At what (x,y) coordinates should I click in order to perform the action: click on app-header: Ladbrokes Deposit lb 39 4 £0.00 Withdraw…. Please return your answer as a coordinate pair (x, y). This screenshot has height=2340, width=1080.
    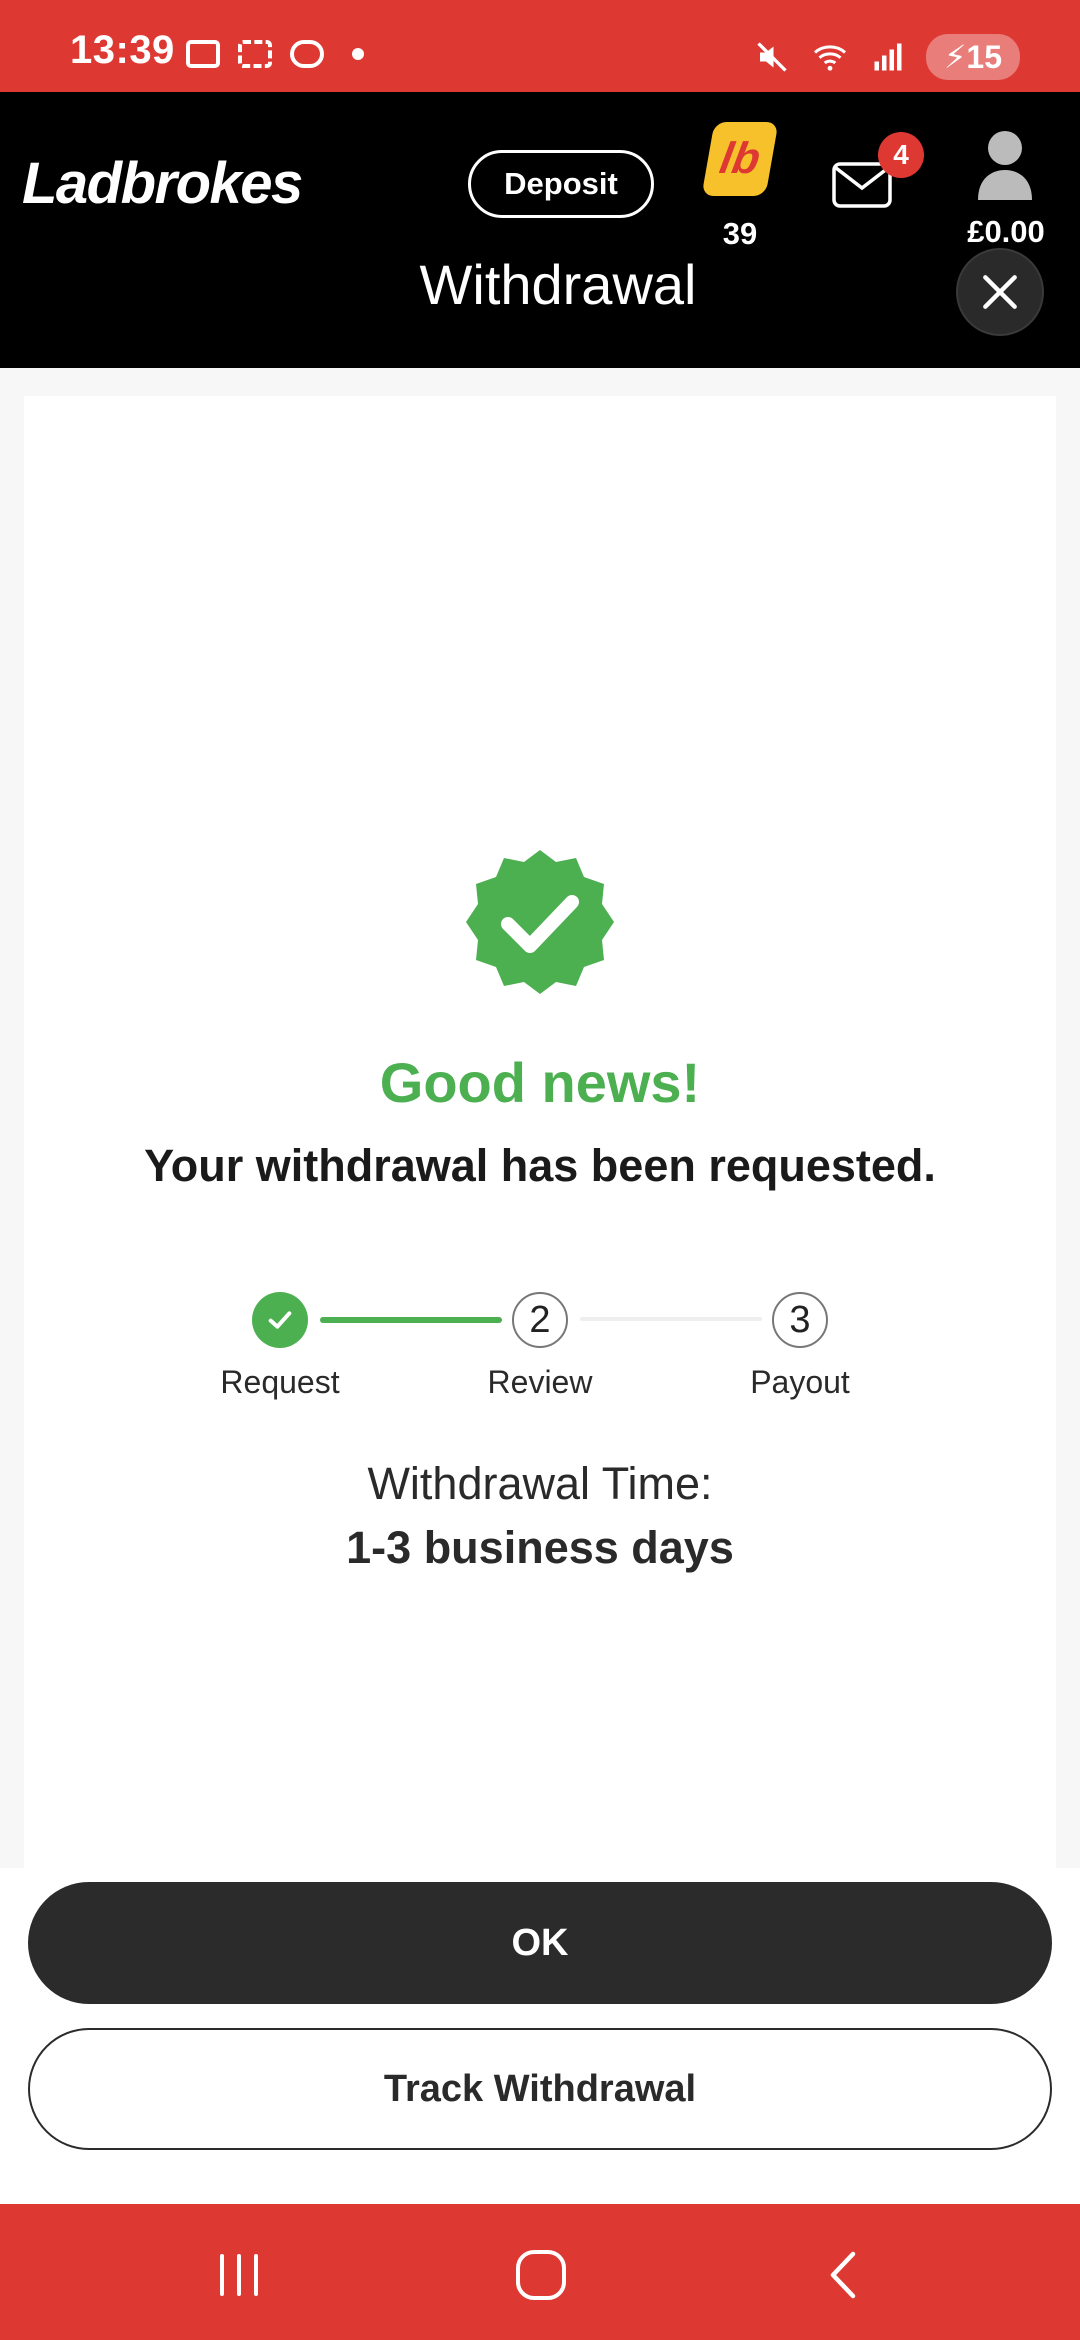
    Looking at the image, I should click on (540, 230).